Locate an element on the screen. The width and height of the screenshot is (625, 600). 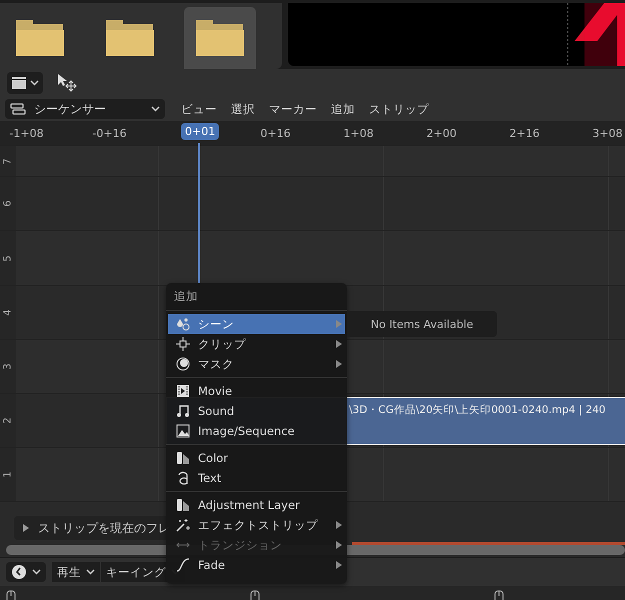
music-note-icon is located at coordinates (183, 411).